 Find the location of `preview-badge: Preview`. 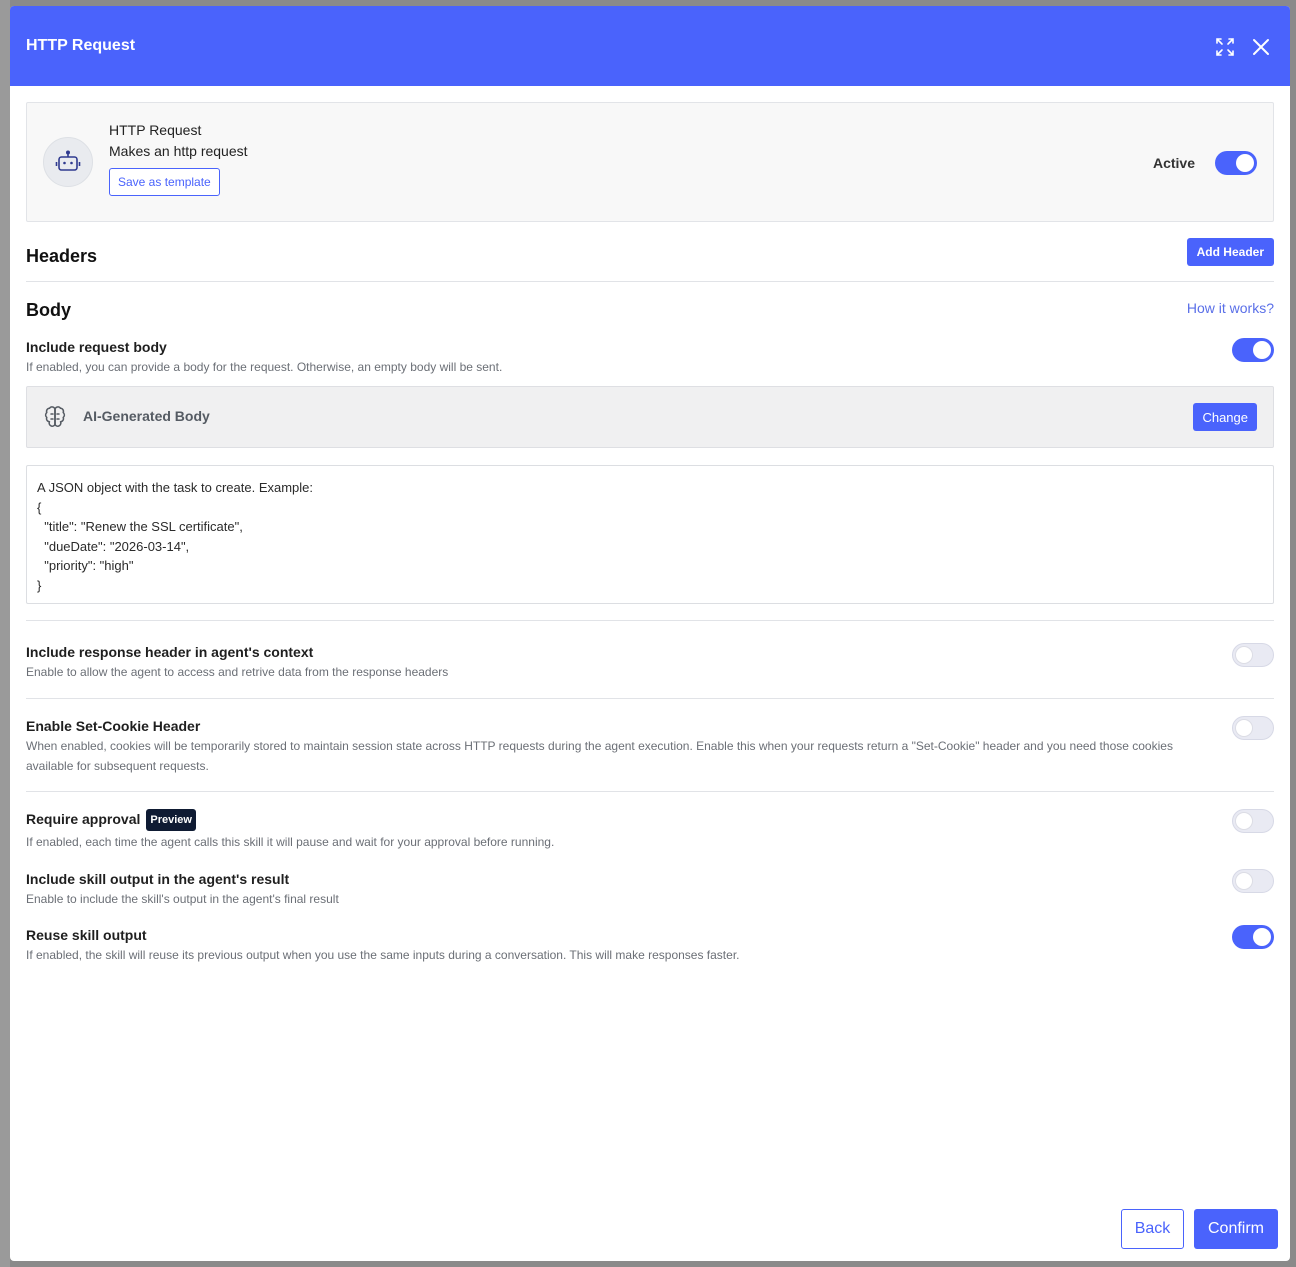

preview-badge: Preview is located at coordinates (171, 820).